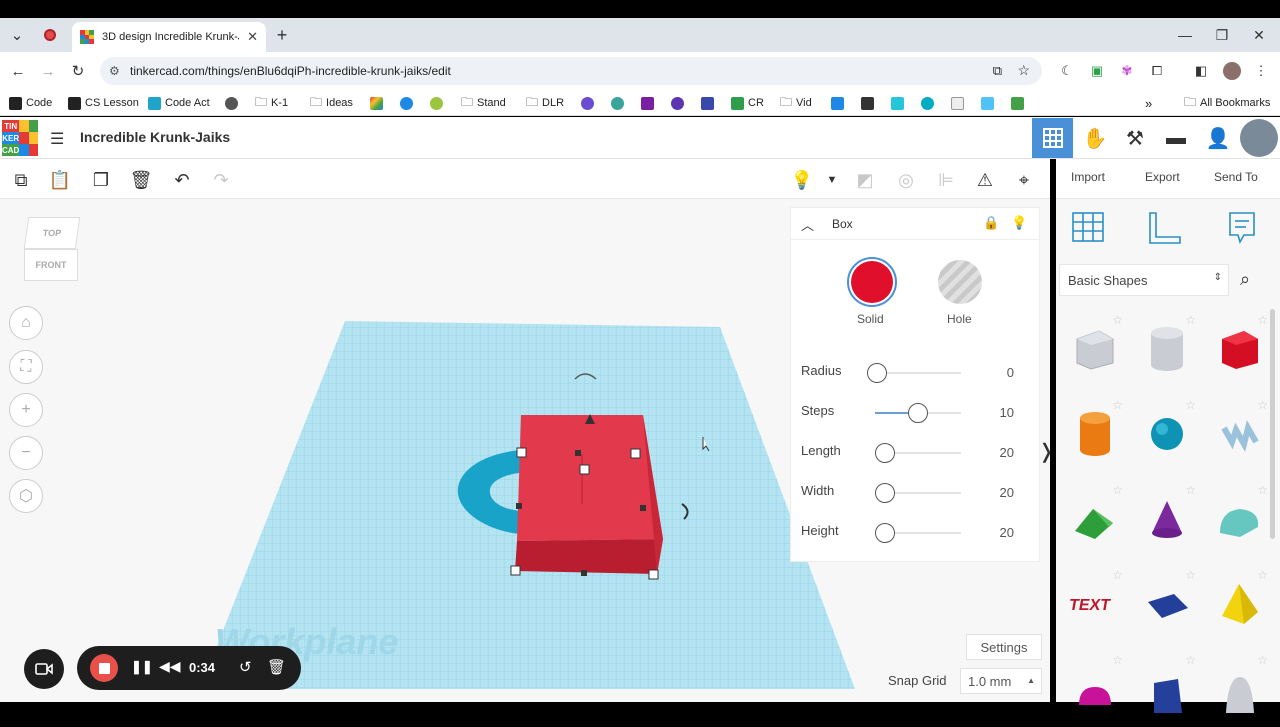  Describe the element at coordinates (1094, 603) in the screenshot. I see `shape-text: ☆ TEXT` at that location.